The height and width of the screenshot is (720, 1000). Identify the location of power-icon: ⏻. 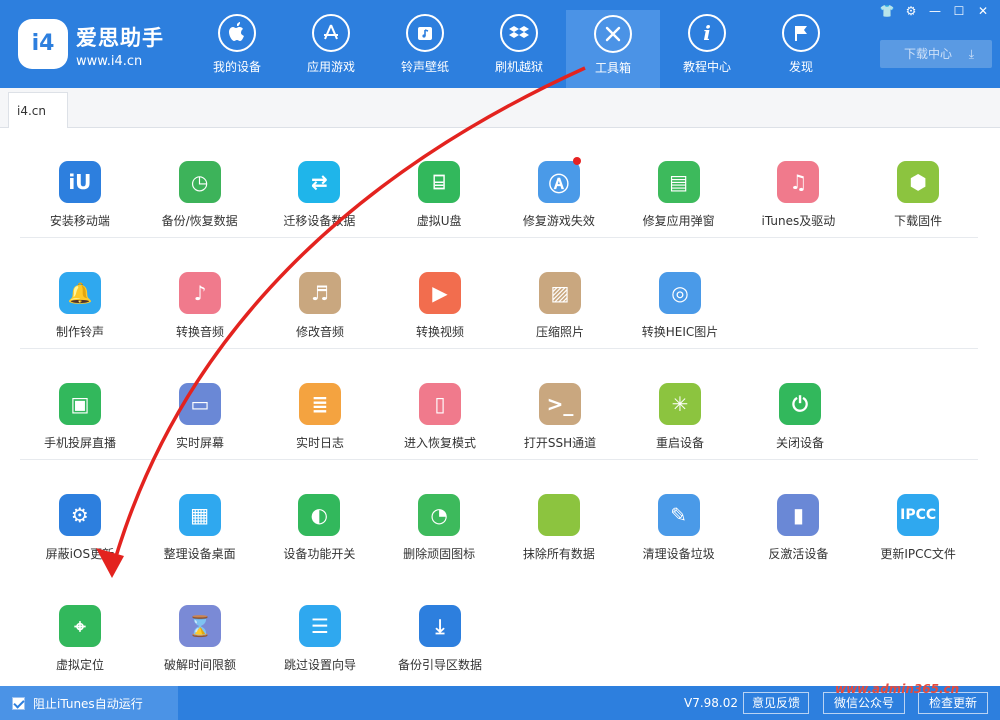
(800, 404).